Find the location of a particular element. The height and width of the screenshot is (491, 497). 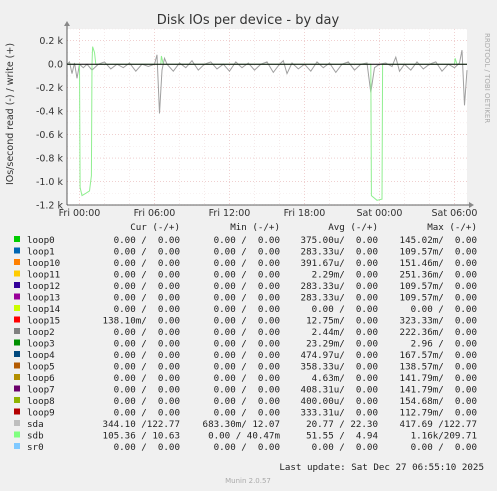

legend-swatch-sda is located at coordinates (17, 423).